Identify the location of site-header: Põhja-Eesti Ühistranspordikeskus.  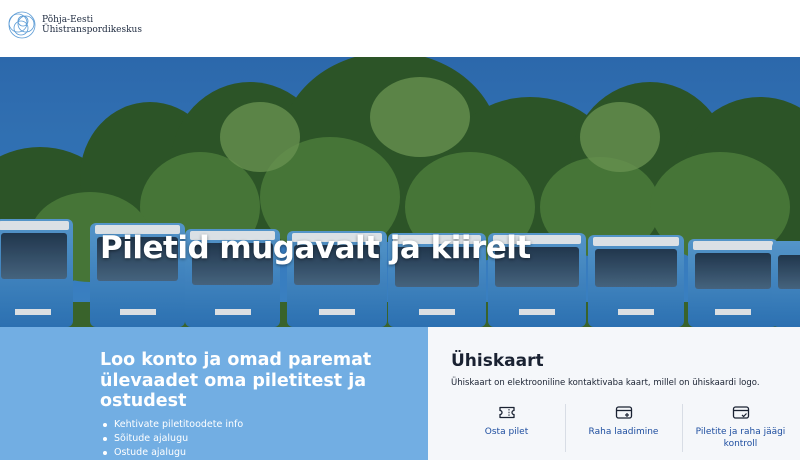
(400, 28).